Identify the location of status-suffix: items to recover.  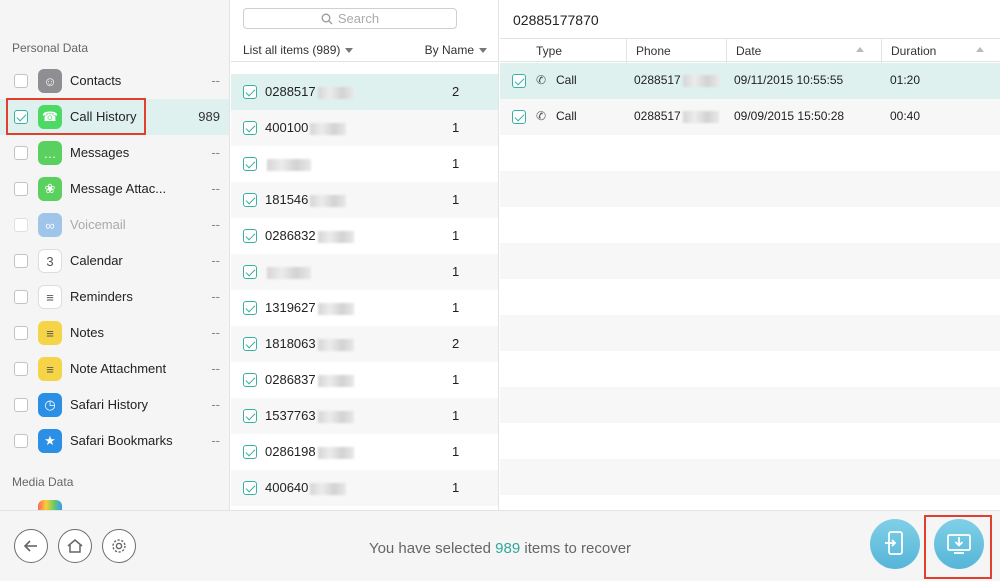
(576, 548).